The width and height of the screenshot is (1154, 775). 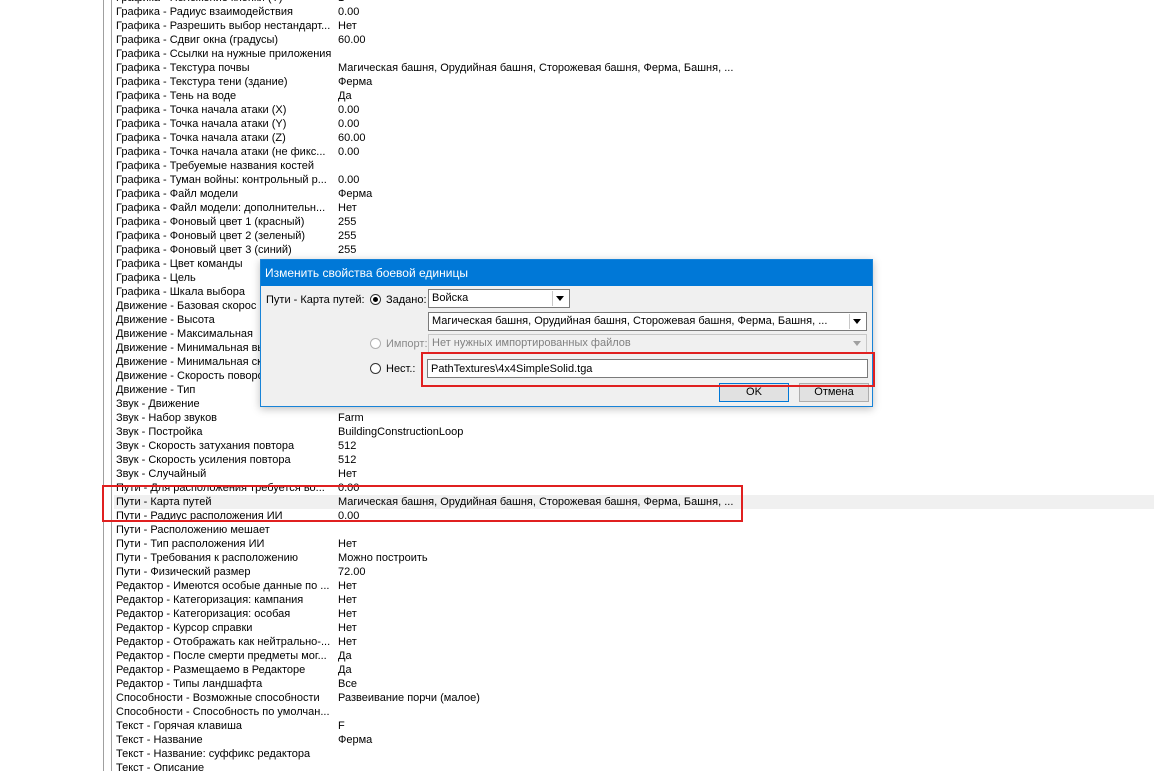 What do you see at coordinates (205, 446) in the screenshot?
I see `property-name: Звук - Скорость затухания повтора` at bounding box center [205, 446].